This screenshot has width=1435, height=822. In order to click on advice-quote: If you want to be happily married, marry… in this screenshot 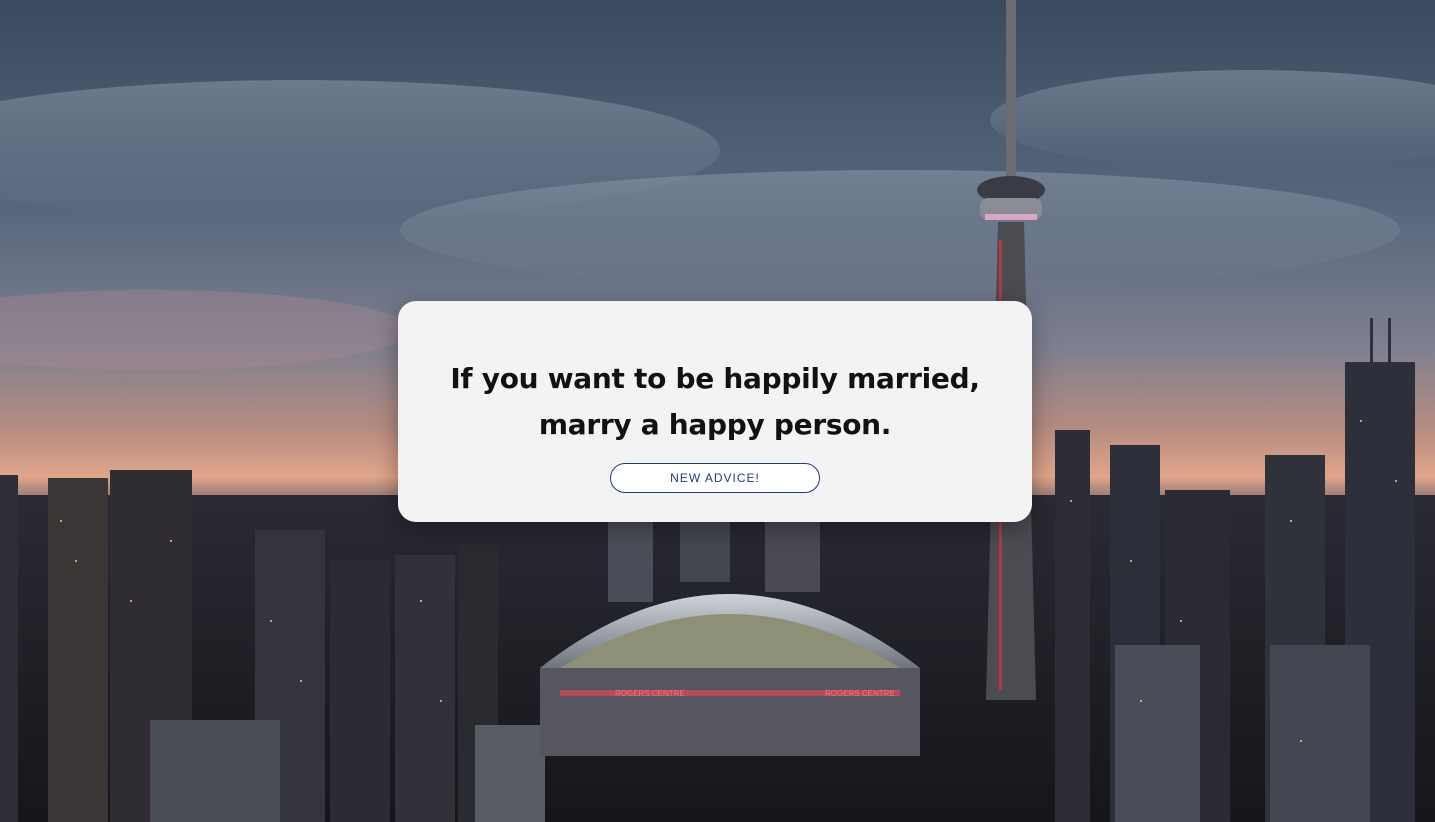, I will do `click(715, 401)`.